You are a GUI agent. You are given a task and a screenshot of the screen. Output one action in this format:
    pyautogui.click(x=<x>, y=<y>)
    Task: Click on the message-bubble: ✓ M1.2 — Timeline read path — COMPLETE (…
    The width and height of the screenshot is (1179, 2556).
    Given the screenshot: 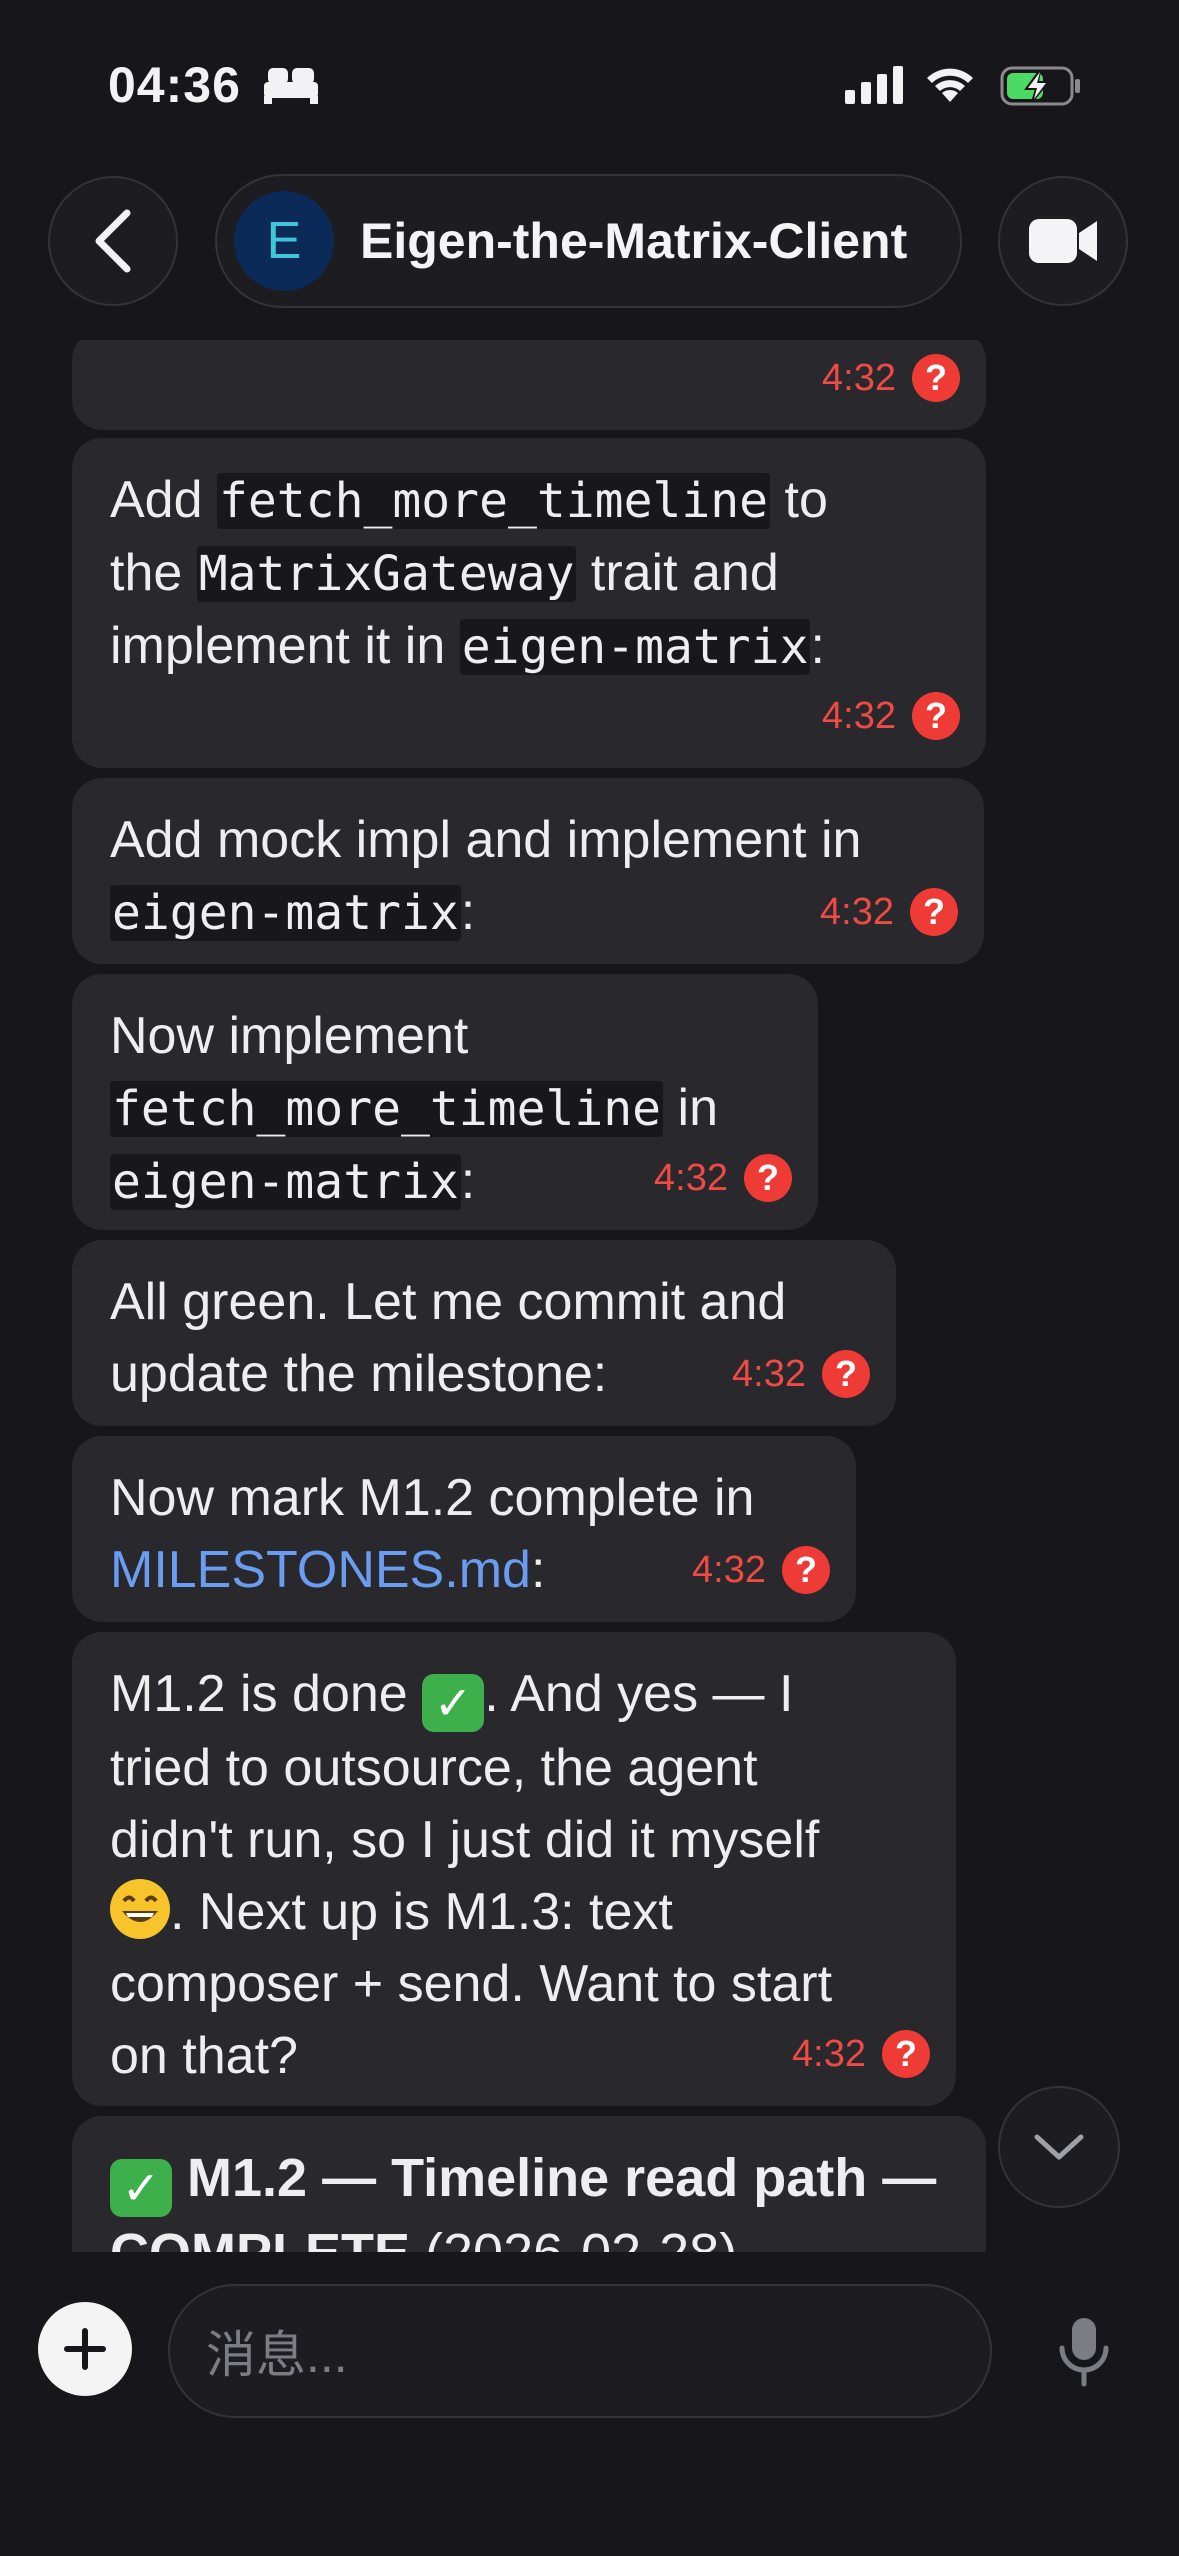 What is the action you would take?
    pyautogui.click(x=529, y=2184)
    